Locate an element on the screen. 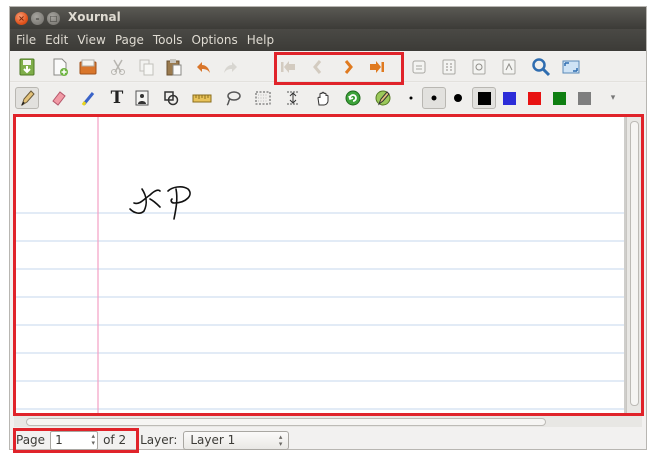  redo-icon is located at coordinates (230, 67).